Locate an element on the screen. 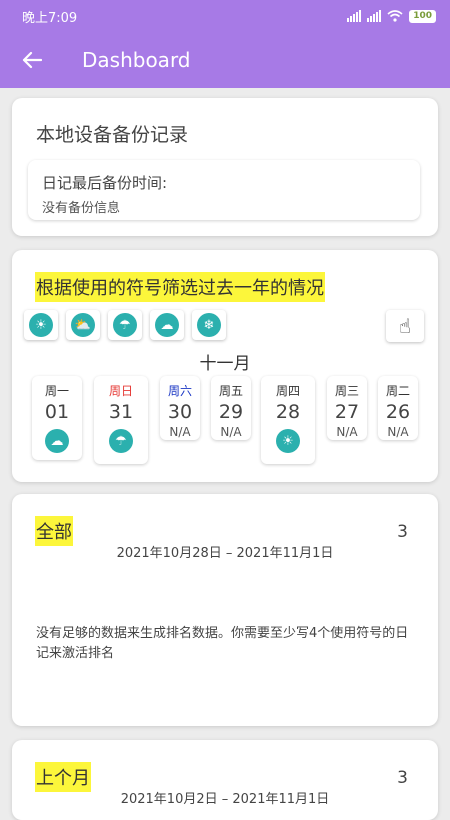  day-name: 周五 is located at coordinates (230, 391).